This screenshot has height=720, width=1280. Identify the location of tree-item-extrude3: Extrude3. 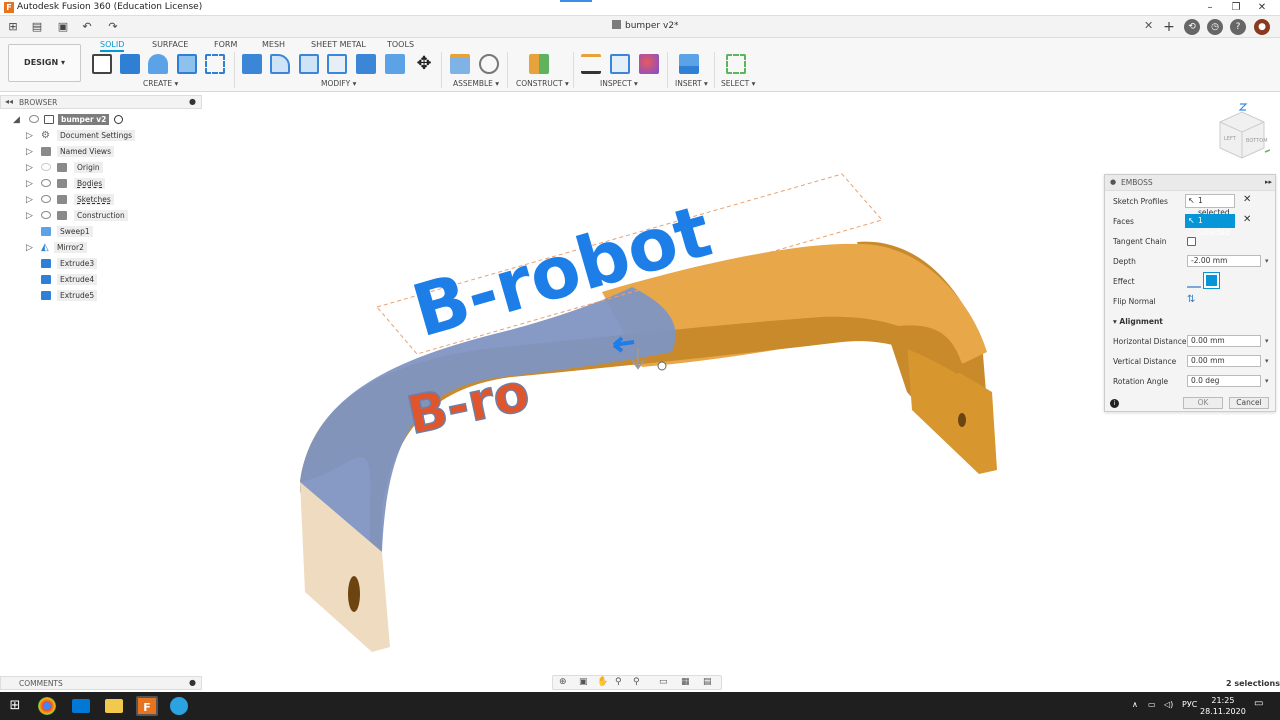
(101, 264).